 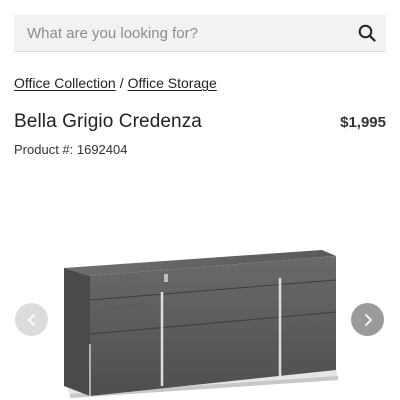 I want to click on product-number: Product #: 1692404, so click(x=71, y=149).